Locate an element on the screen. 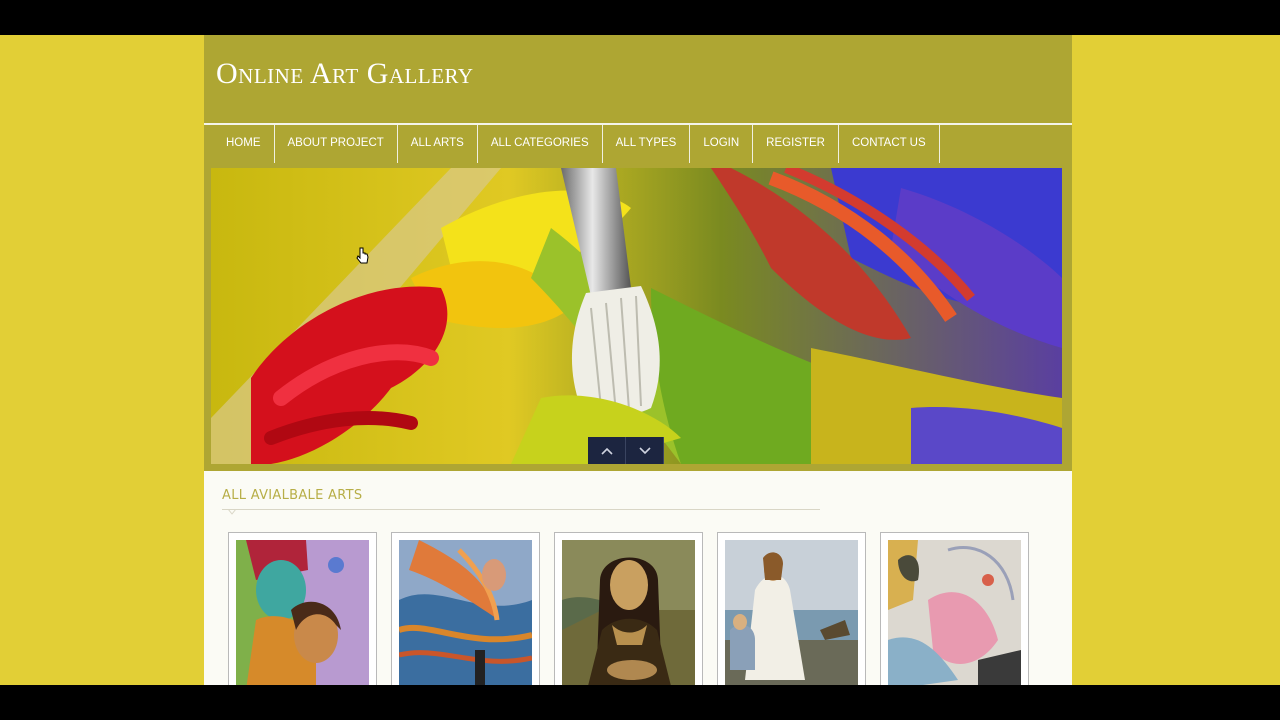 This screenshot has width=1280, height=720. slider-controls is located at coordinates (626, 450).